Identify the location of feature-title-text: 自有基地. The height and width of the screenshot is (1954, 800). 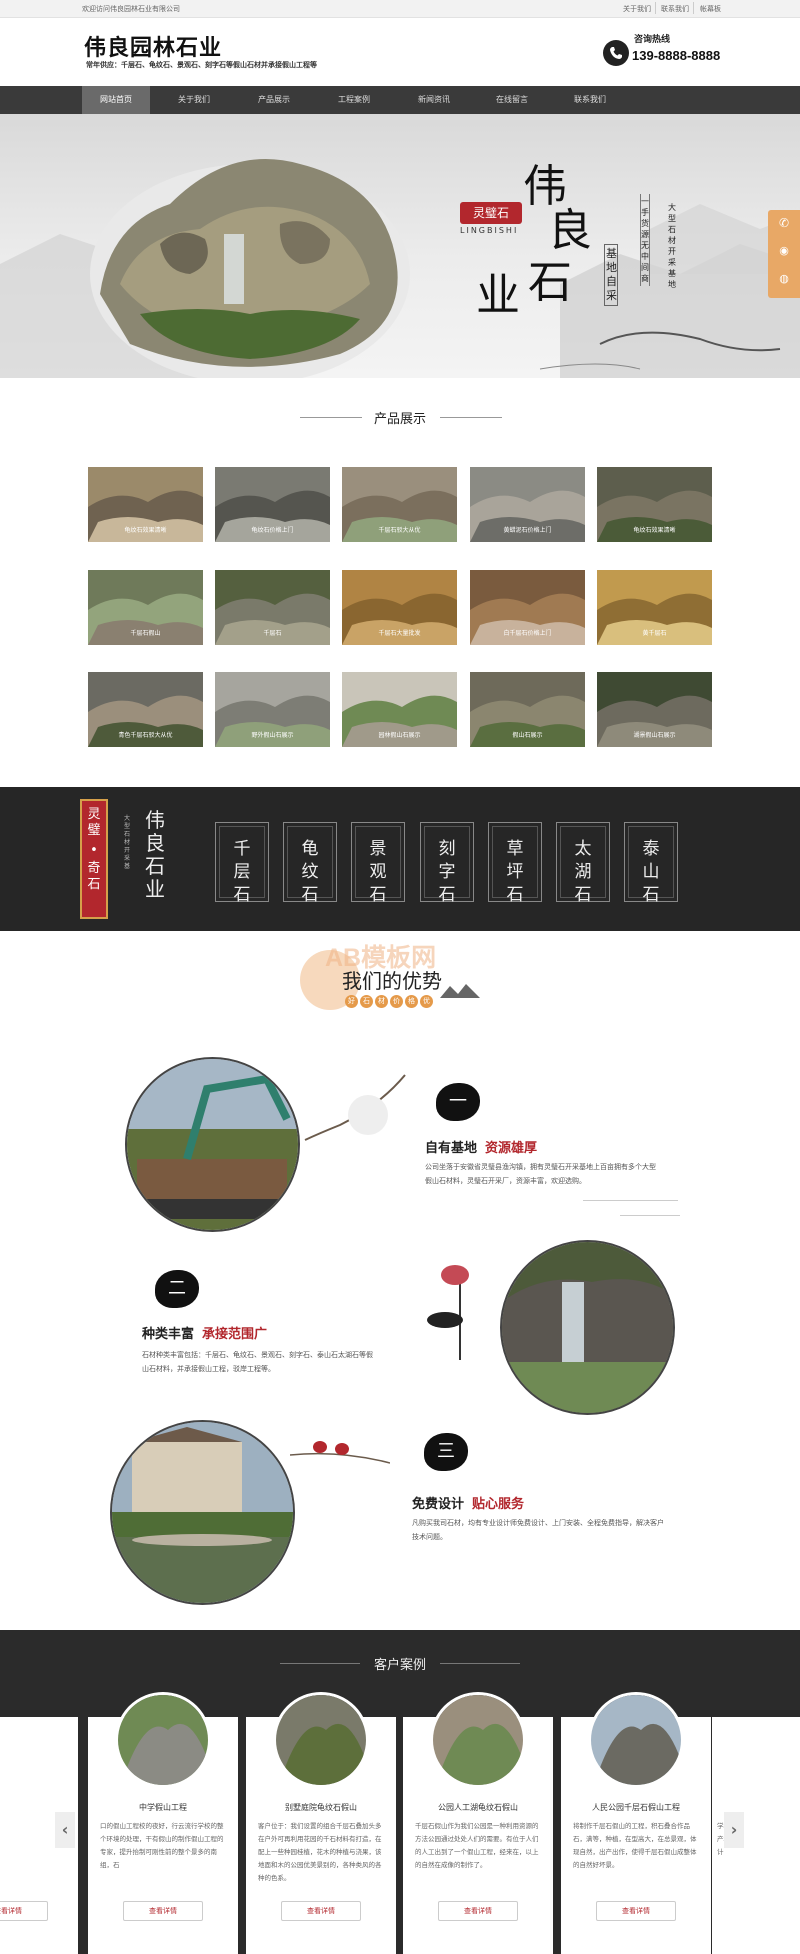
(451, 1148).